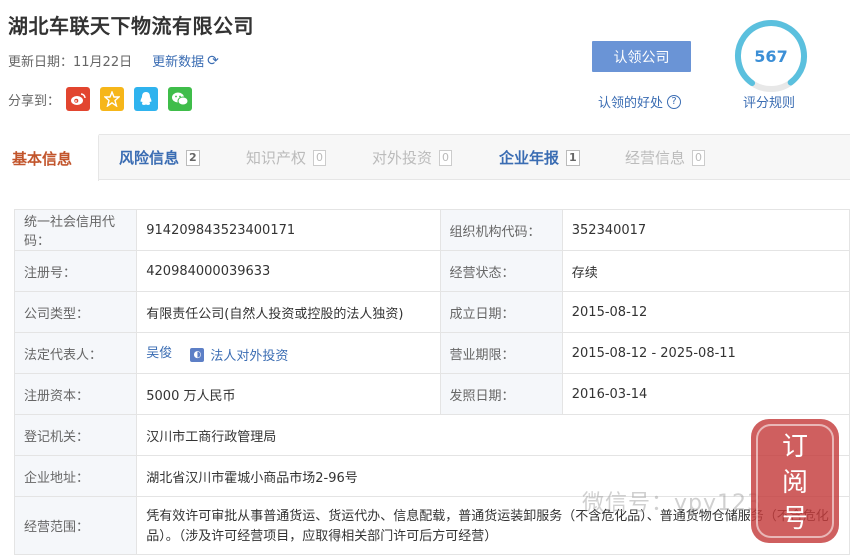  I want to click on share-row: 分享到：, so click(100, 99).